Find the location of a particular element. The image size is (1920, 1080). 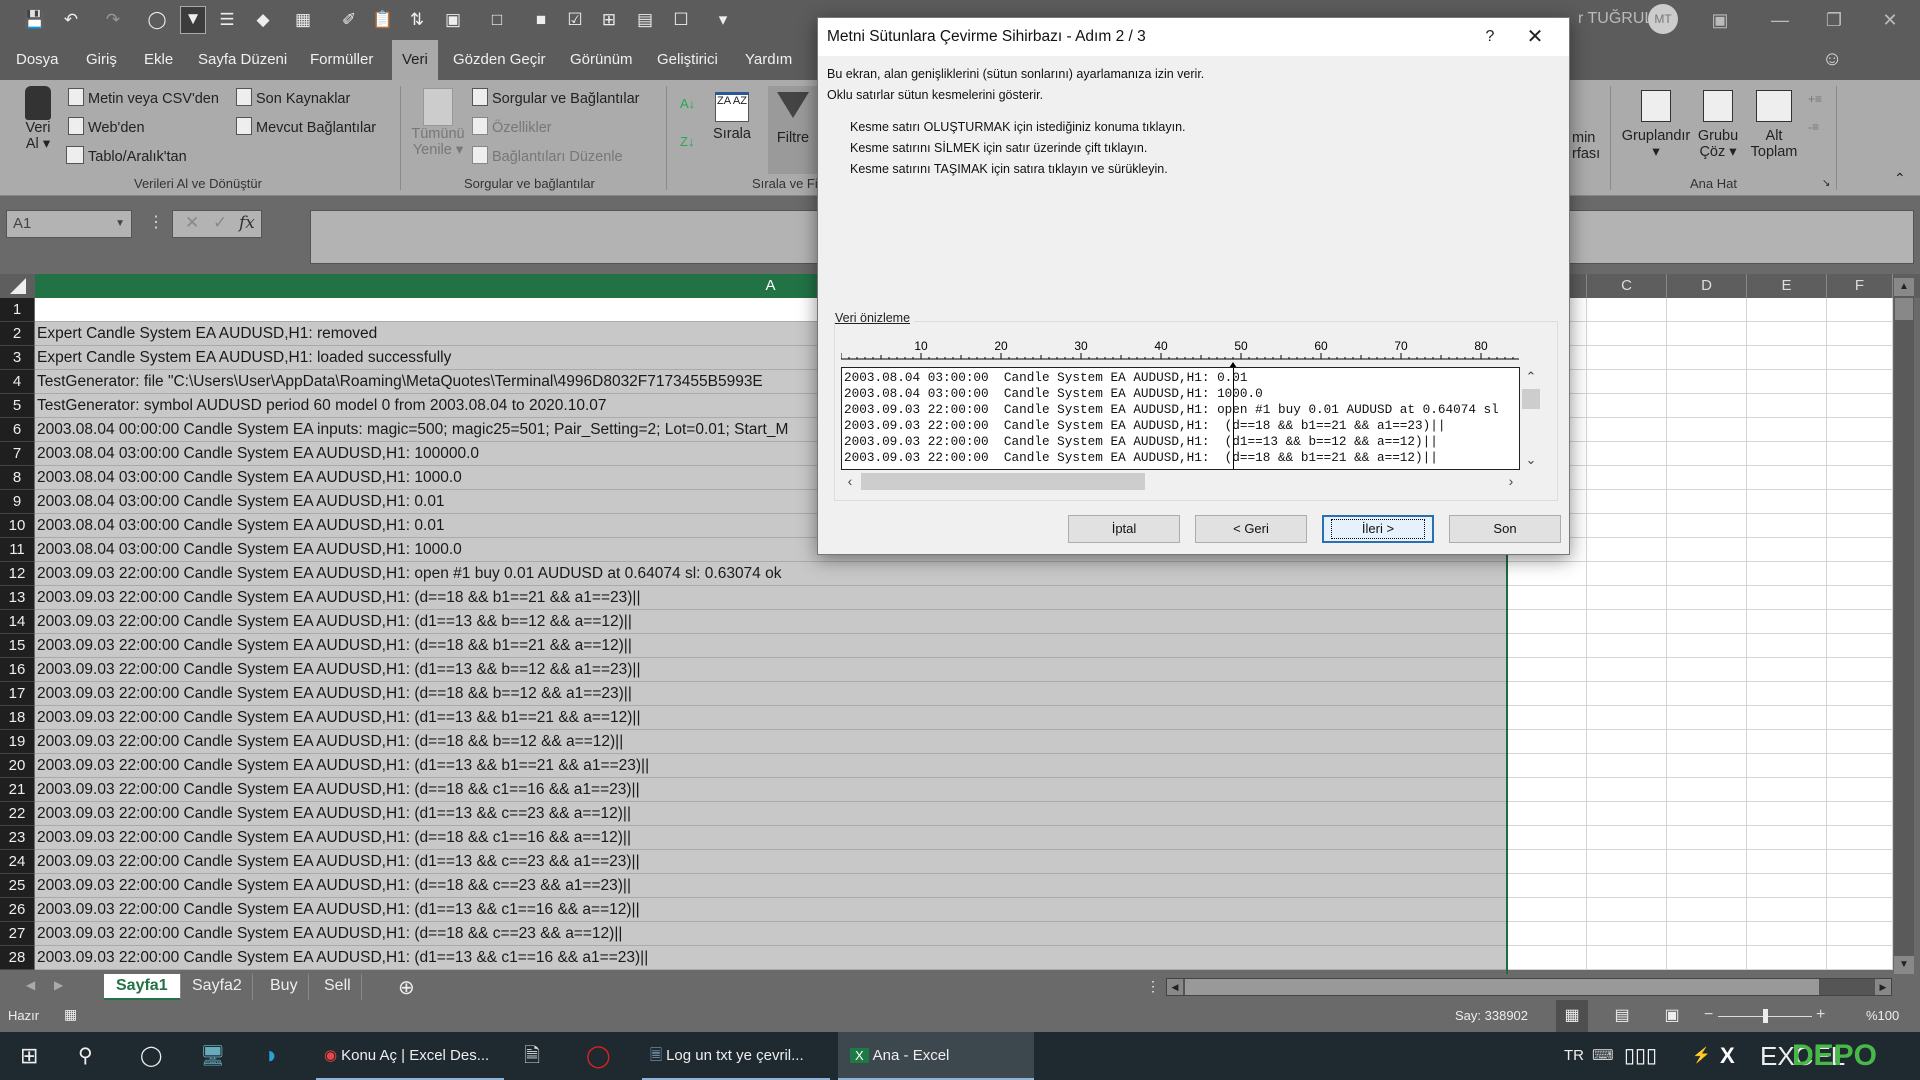

sheet-tab-sell: Sell is located at coordinates (338, 987).